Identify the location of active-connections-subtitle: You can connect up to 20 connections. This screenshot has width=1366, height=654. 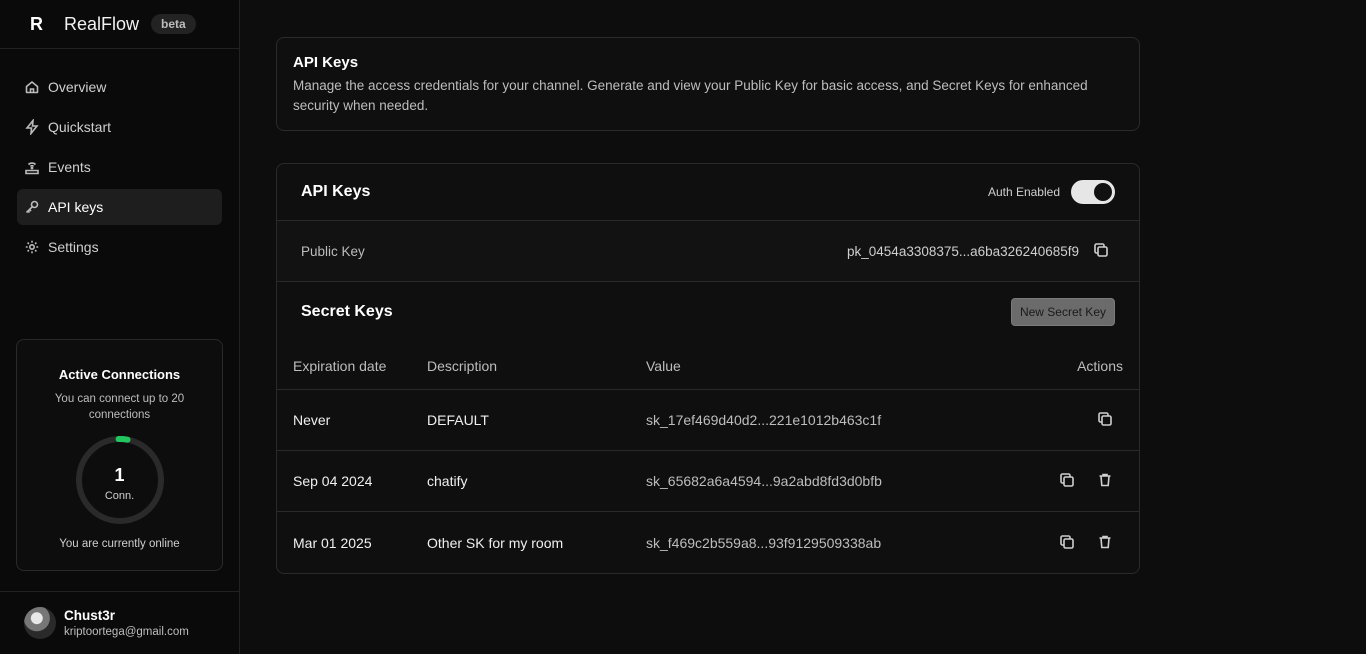
(119, 407).